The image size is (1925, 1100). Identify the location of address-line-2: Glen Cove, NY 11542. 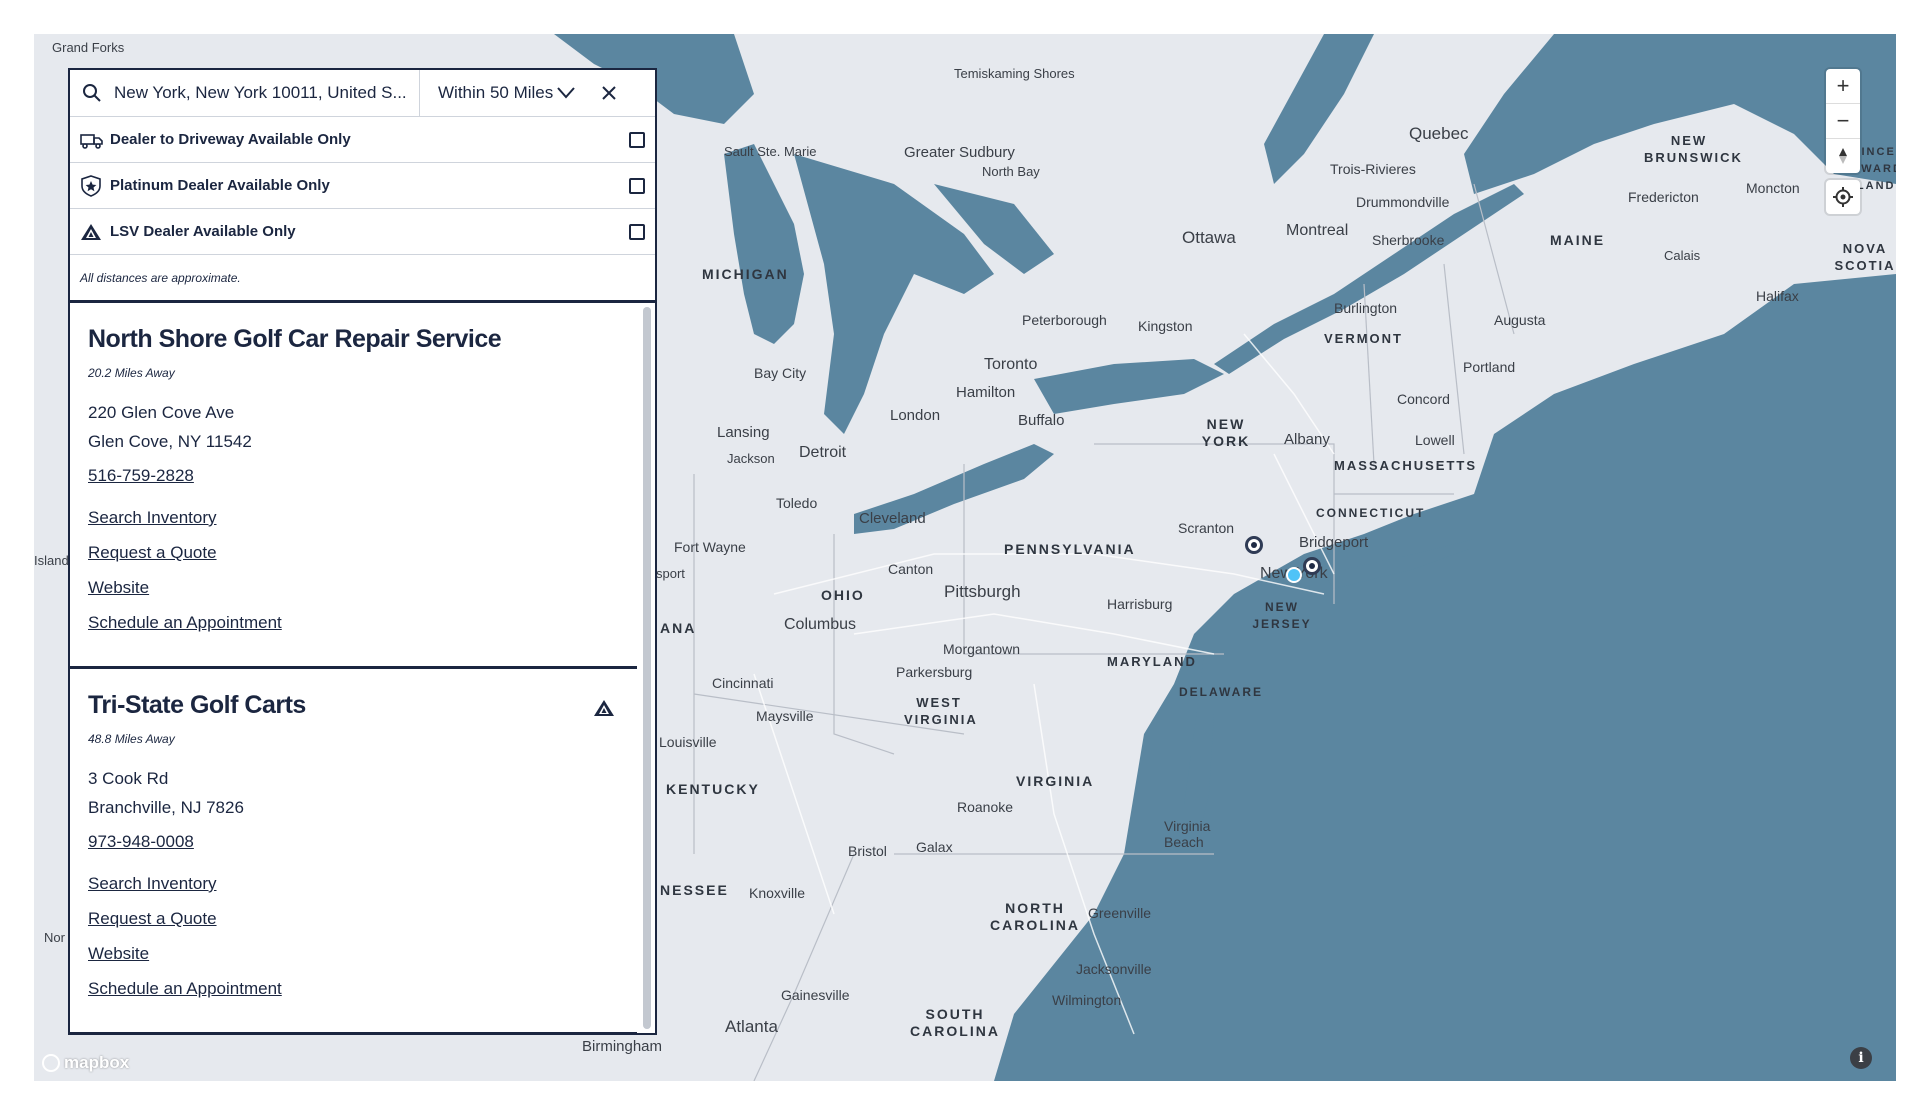
(170, 441).